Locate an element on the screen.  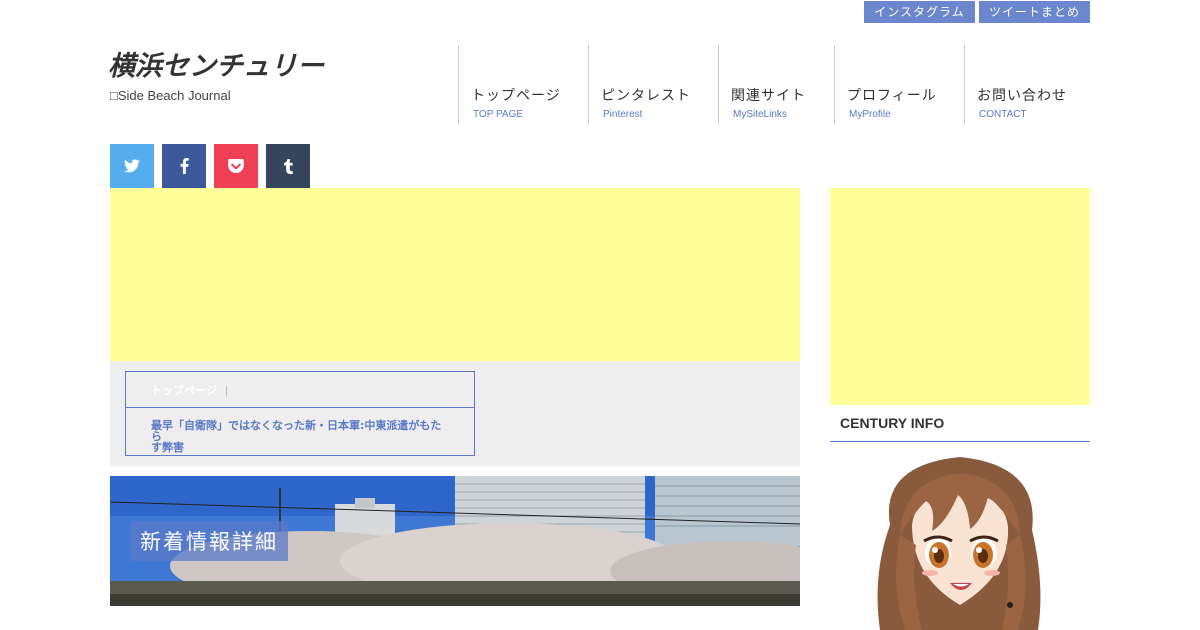
breadcrumb-current-post: 最早「自衛隊」ではなくなった新・日本軍:中東派遣がもたら す弊害 is located at coordinates (300, 431).